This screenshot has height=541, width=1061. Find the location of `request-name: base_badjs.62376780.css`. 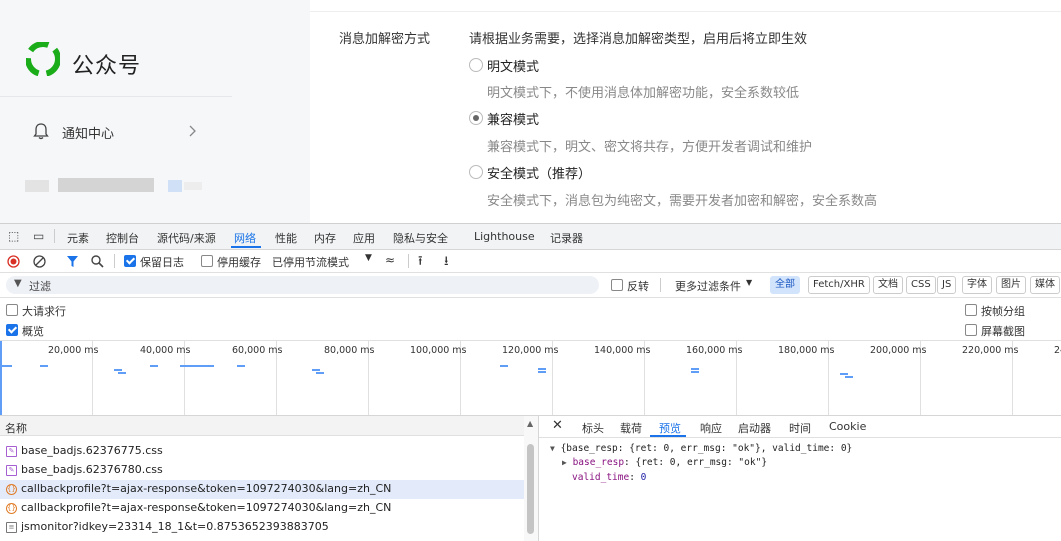

request-name: base_badjs.62376780.css is located at coordinates (92, 469).